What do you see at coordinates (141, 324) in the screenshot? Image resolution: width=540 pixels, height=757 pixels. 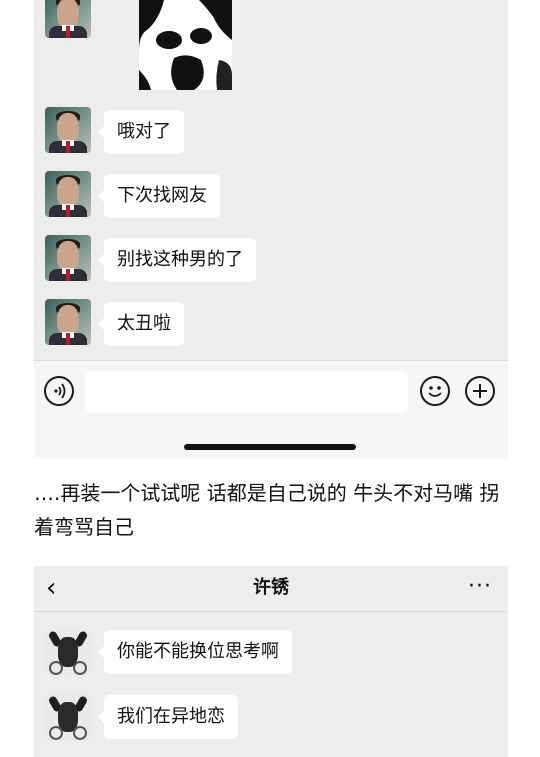 I see `message-bubble: 太丑啦` at bounding box center [141, 324].